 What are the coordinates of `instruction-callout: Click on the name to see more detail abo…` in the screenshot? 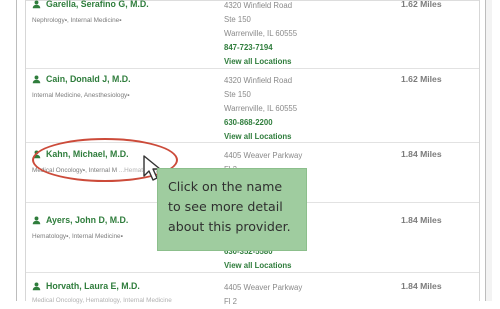 It's located at (232, 209).